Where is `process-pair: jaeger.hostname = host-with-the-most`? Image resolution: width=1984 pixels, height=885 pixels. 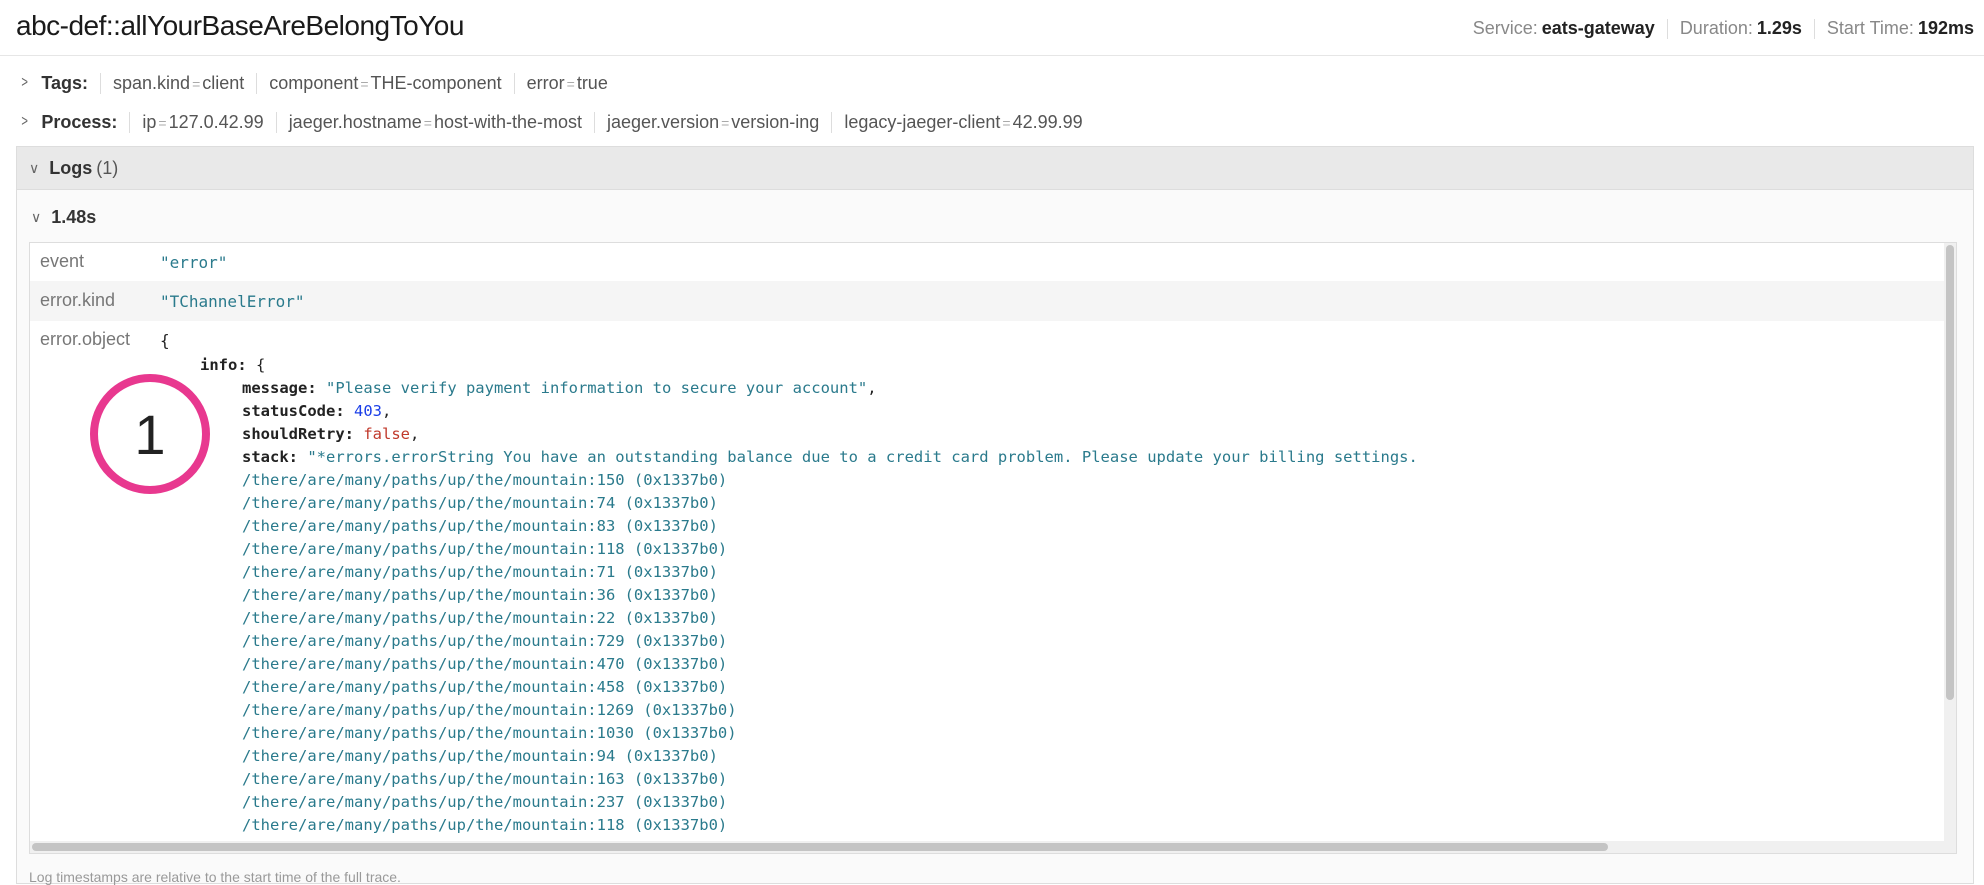 process-pair: jaeger.hostname = host-with-the-most is located at coordinates (434, 122).